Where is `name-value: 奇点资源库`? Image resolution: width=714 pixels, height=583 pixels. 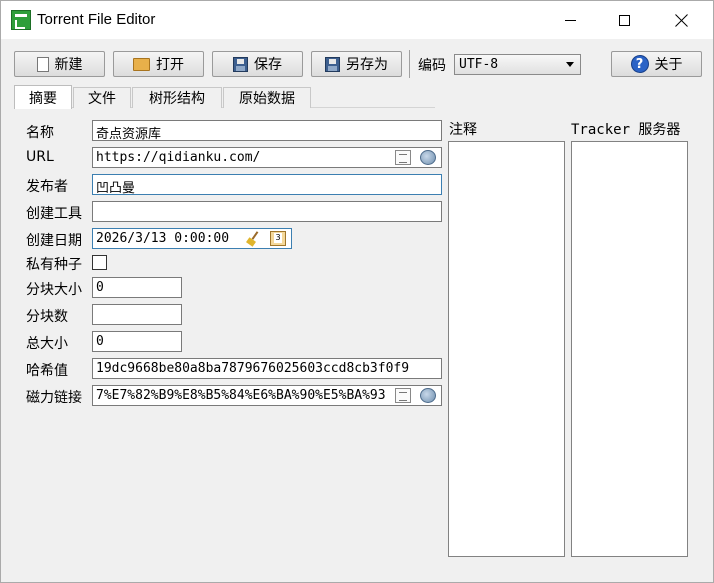 name-value: 奇点资源库 is located at coordinates (129, 134).